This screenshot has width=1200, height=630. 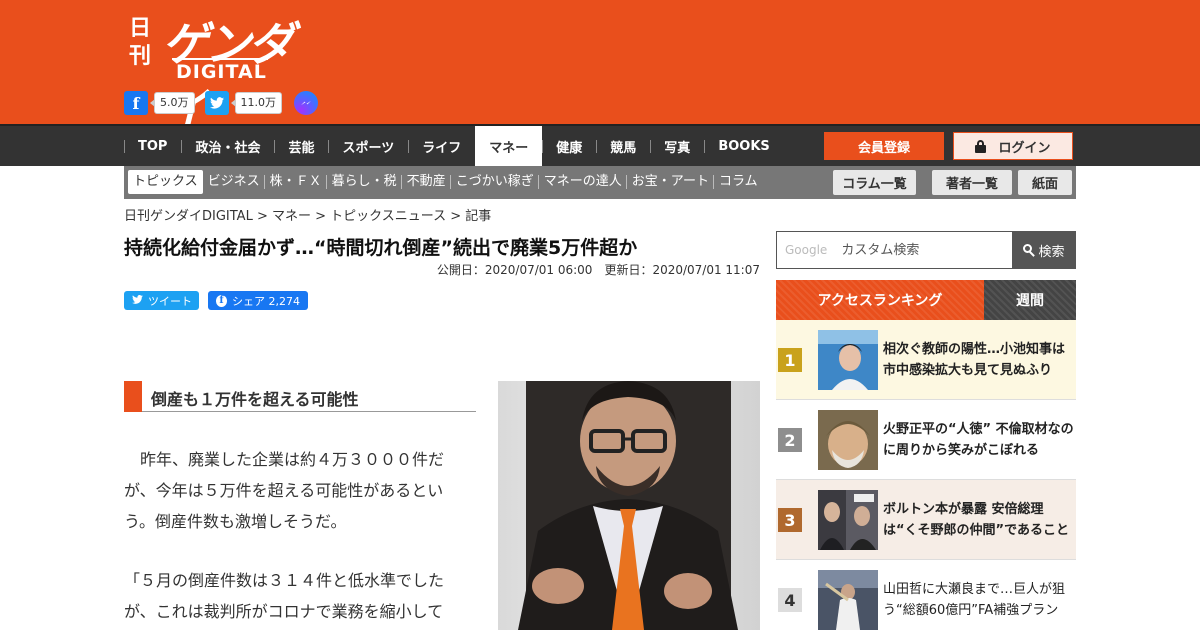 I want to click on messenger-icon, so click(x=306, y=103).